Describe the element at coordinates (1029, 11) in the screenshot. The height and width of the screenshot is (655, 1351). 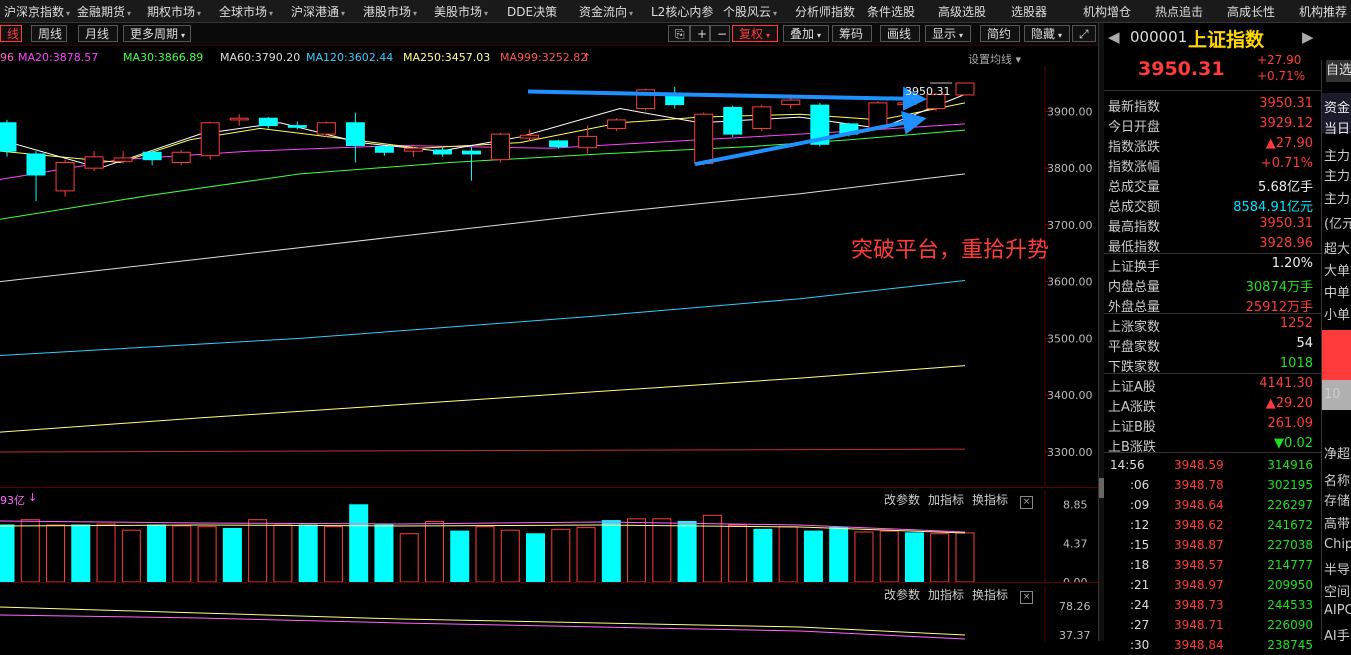
I see `menu-item-14: 选股器` at that location.